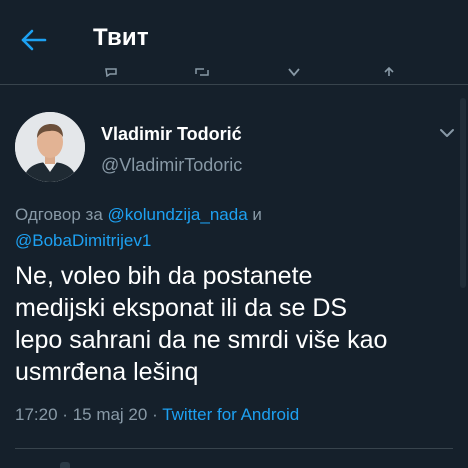 This screenshot has height=468, width=468. I want to click on next-content-hint, so click(65, 465).